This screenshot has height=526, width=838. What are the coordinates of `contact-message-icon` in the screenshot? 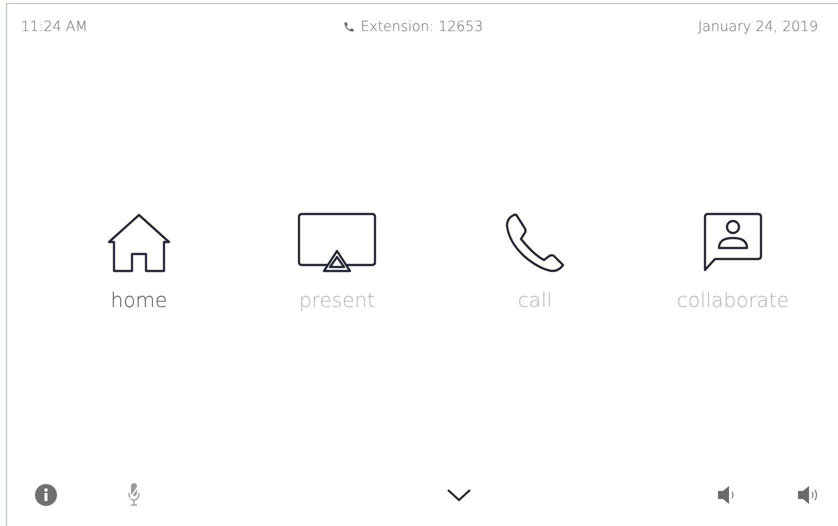 It's located at (733, 243).